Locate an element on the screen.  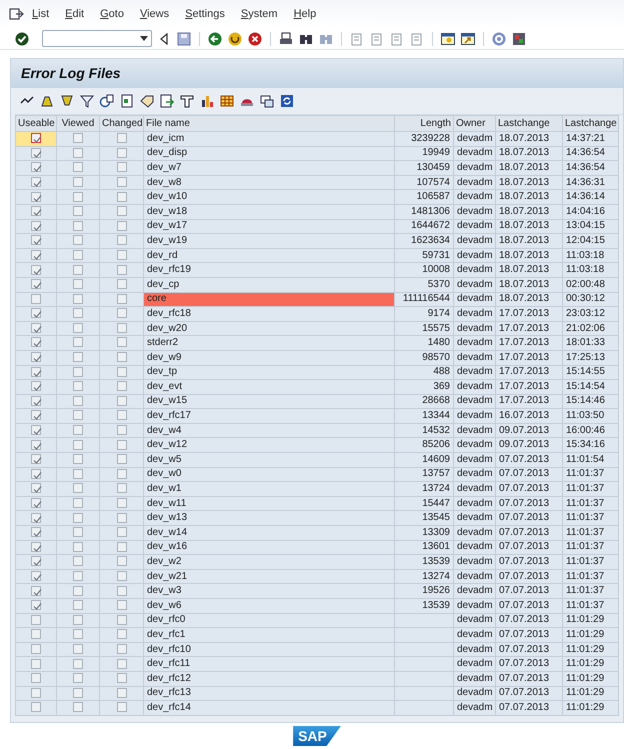
column-header: Owner is located at coordinates (475, 124).